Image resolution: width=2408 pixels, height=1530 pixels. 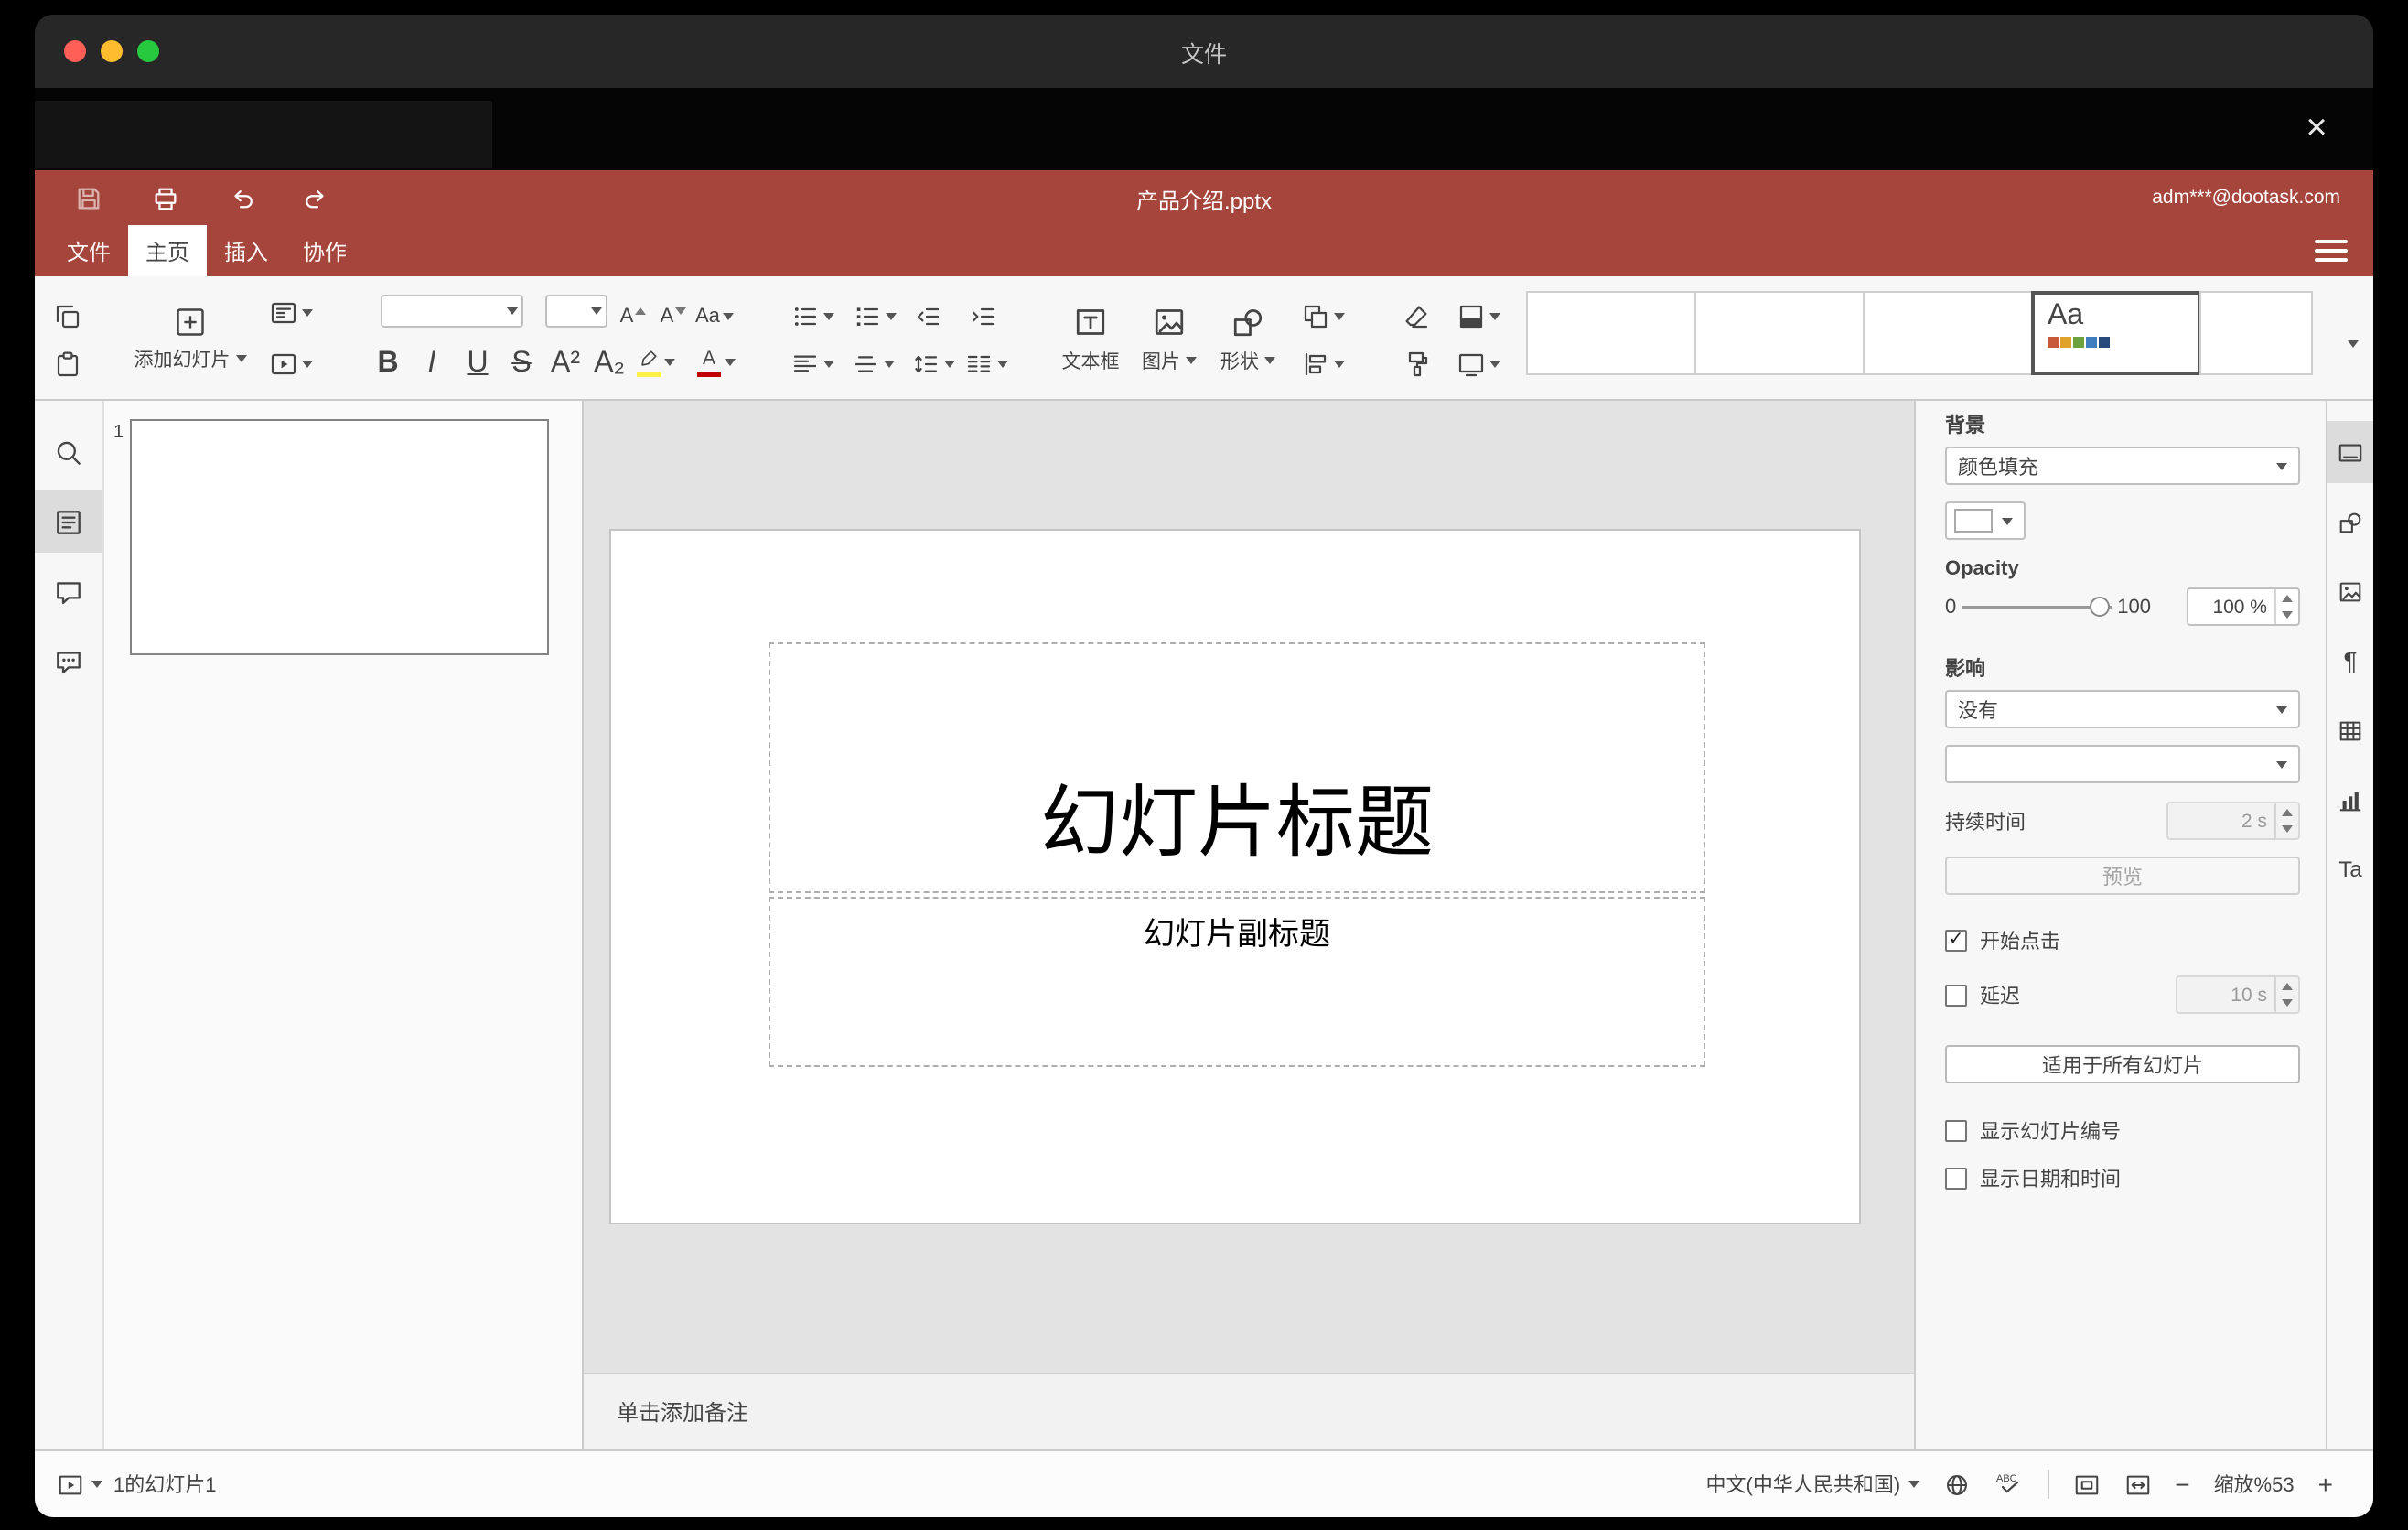 What do you see at coordinates (88, 250) in the screenshot?
I see `tab-file: 文件` at bounding box center [88, 250].